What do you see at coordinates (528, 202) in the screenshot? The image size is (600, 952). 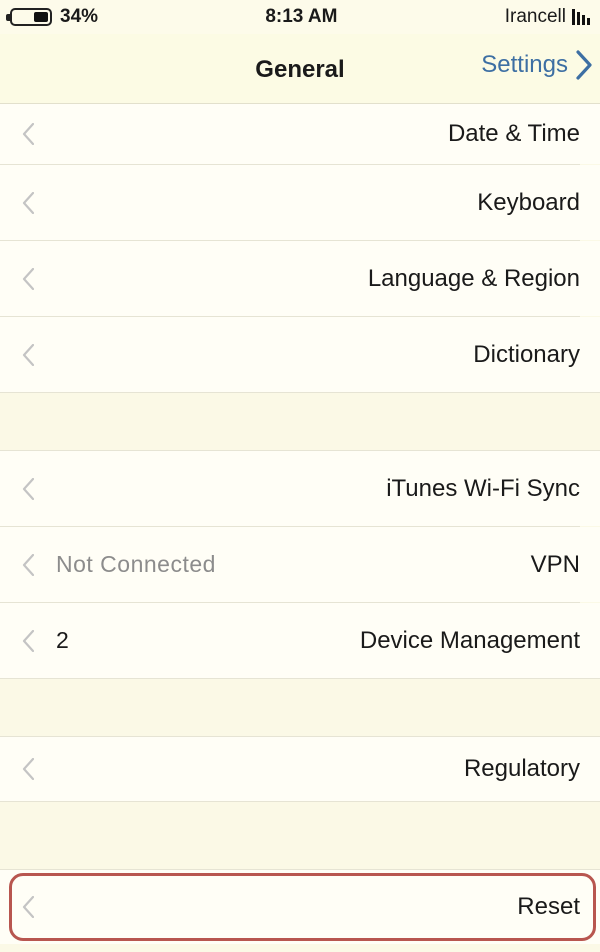 I see `row-label: Keyboard` at bounding box center [528, 202].